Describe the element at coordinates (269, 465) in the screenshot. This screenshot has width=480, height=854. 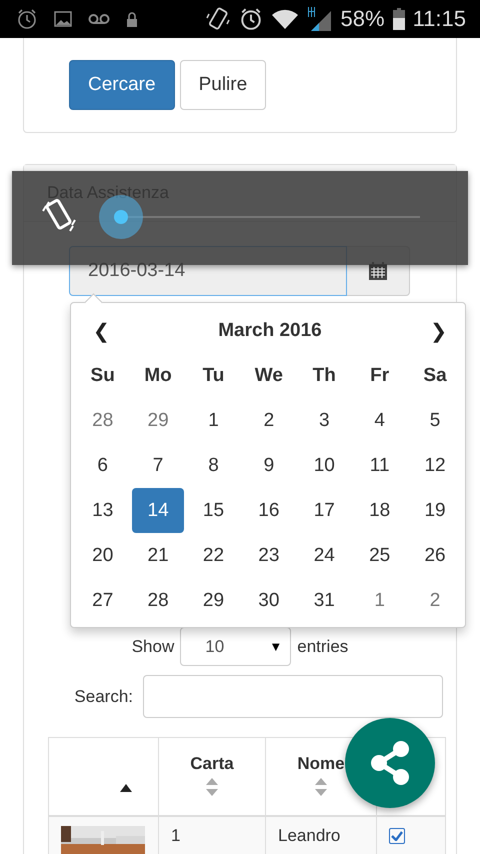
I see `day-cell: 9` at that location.